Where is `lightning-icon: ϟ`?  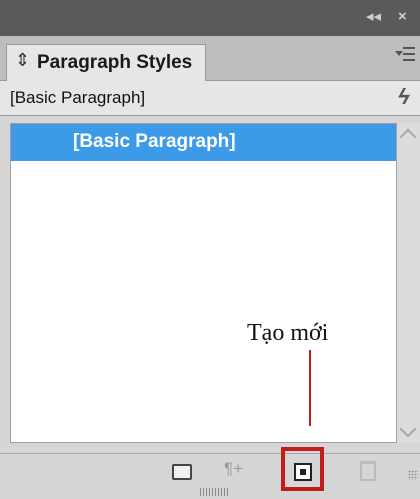 lightning-icon: ϟ is located at coordinates (404, 97).